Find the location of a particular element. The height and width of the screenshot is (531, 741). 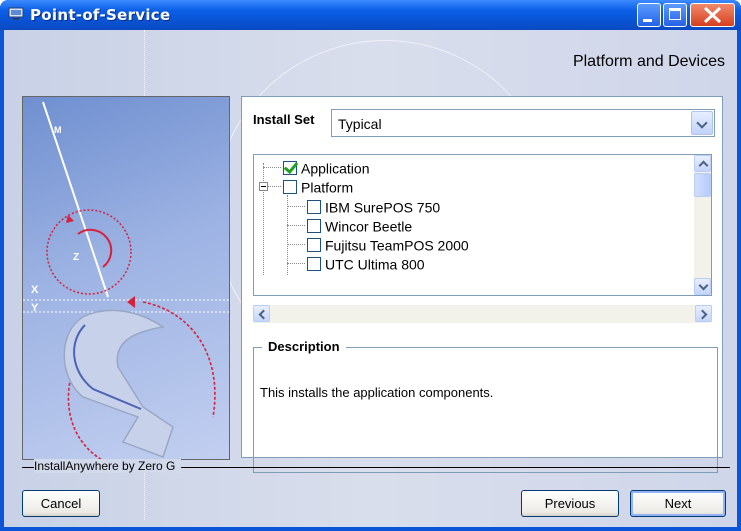

previous-button: Previous is located at coordinates (570, 503).